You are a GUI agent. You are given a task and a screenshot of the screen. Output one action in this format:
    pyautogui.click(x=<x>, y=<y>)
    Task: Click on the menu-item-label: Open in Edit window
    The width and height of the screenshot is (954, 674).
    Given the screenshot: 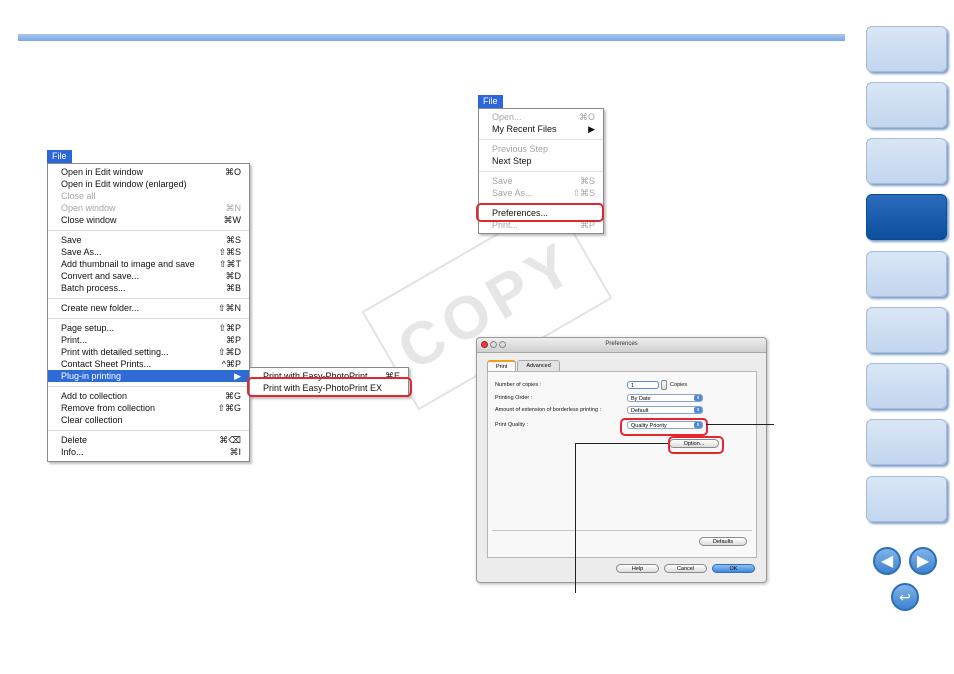 What is the action you would take?
    pyautogui.click(x=102, y=172)
    